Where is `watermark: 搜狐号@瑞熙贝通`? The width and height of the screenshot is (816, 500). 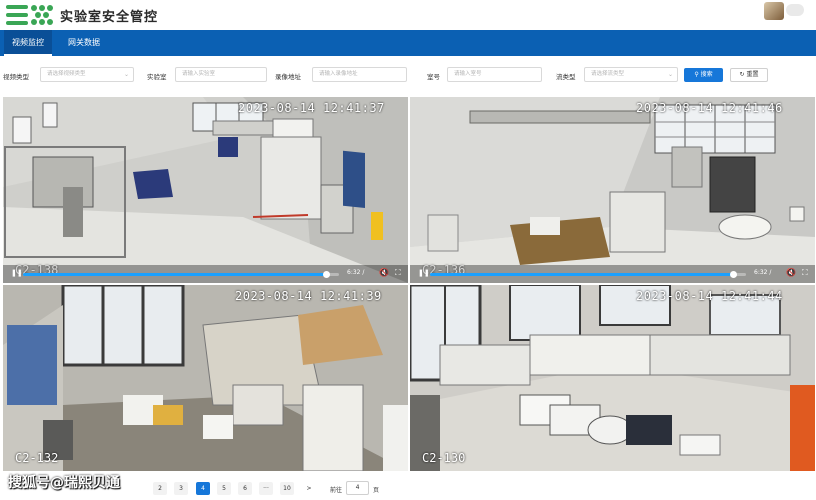 watermark: 搜狐号@瑞熙贝通 is located at coordinates (64, 483).